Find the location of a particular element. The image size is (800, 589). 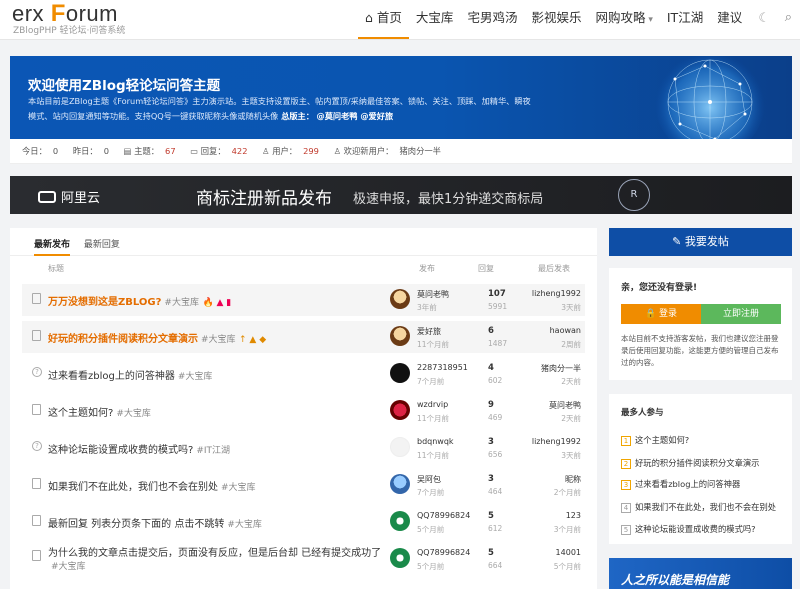

view-count: 612 is located at coordinates (495, 528).